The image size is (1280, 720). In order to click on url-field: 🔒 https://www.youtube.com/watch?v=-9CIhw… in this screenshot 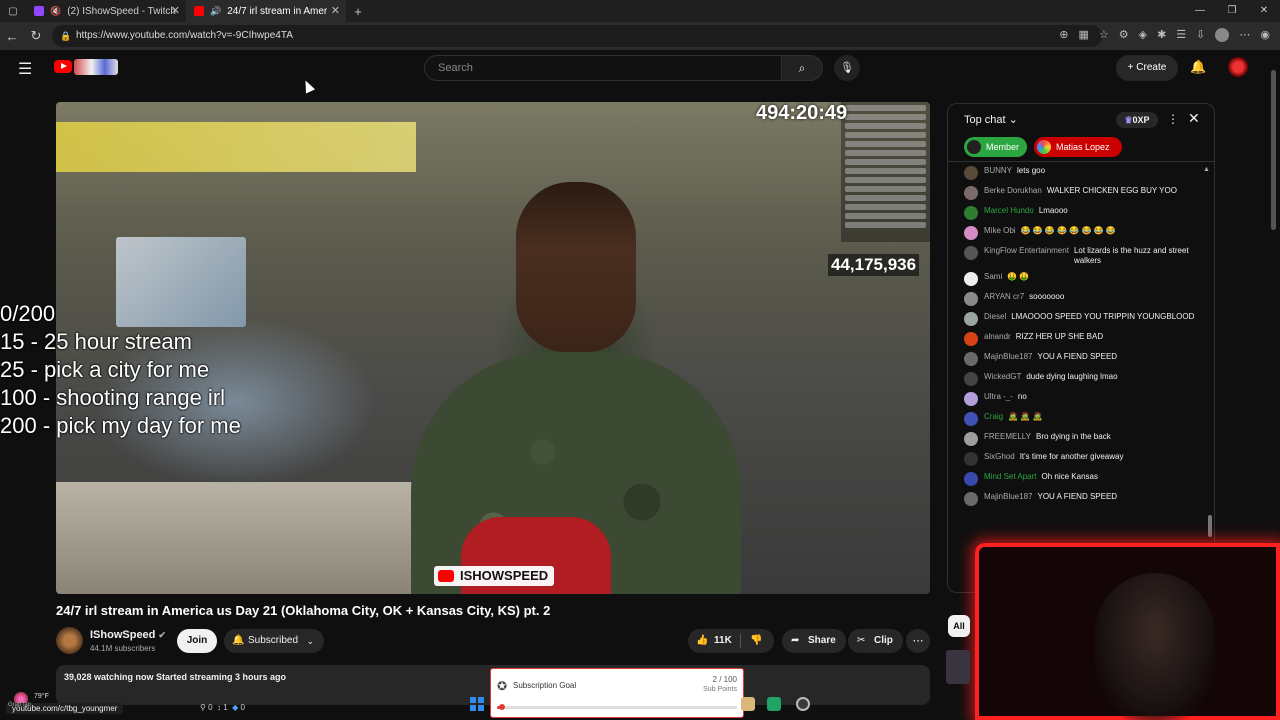, I will do `click(577, 36)`.